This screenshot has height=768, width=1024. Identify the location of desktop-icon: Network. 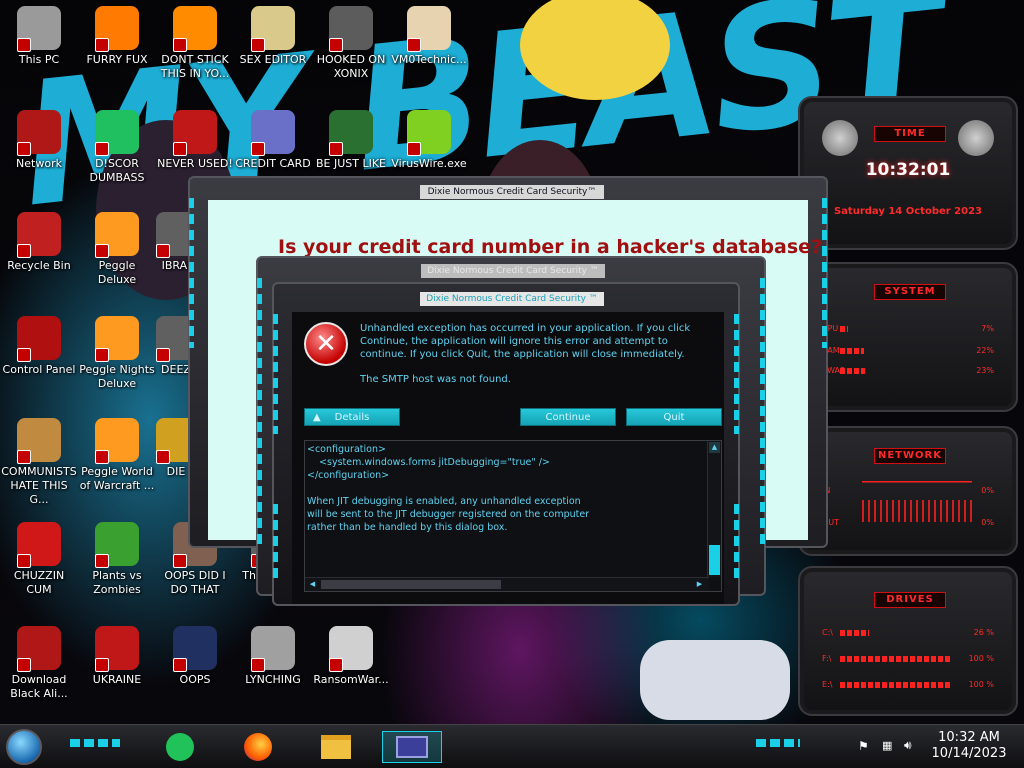
(39, 140).